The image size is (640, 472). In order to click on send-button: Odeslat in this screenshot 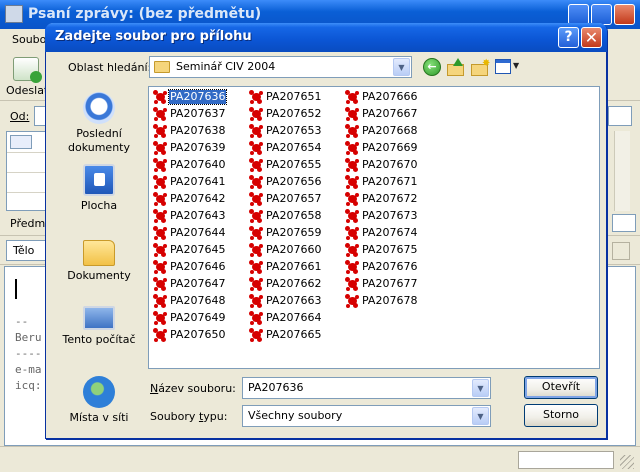, I will do `click(27, 77)`.